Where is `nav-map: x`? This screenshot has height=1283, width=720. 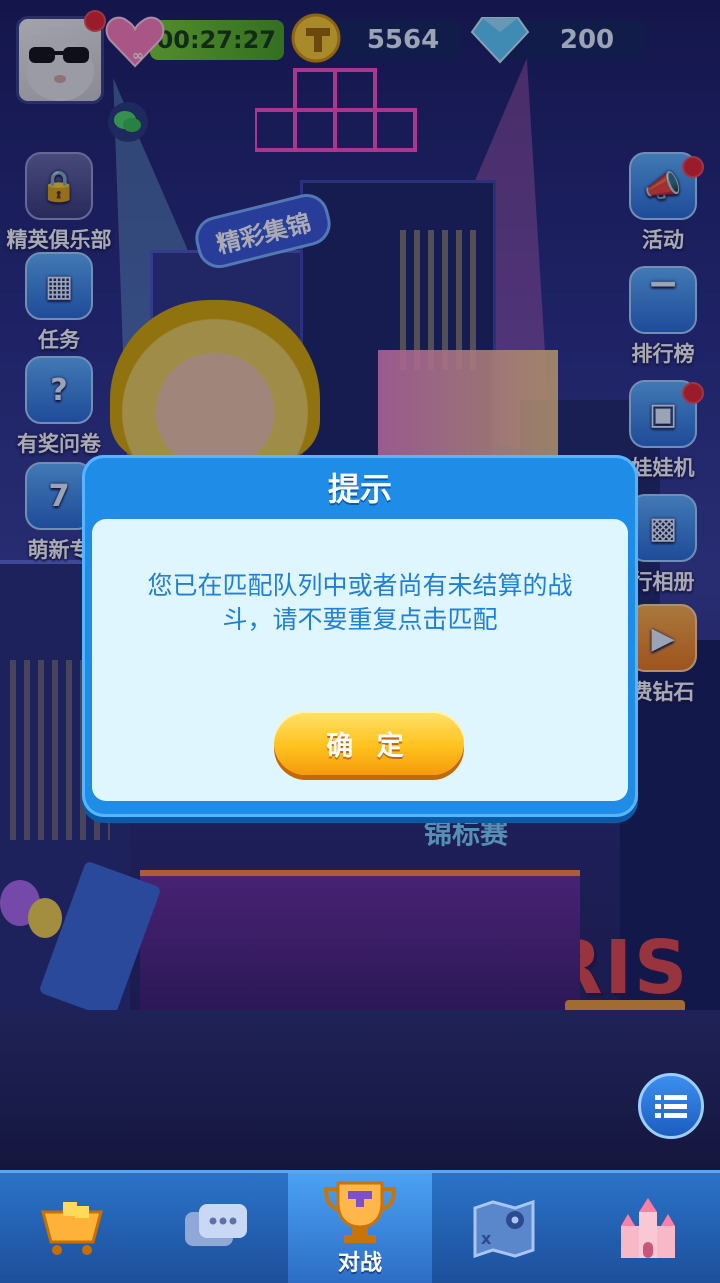 nav-map: x is located at coordinates (504, 1228).